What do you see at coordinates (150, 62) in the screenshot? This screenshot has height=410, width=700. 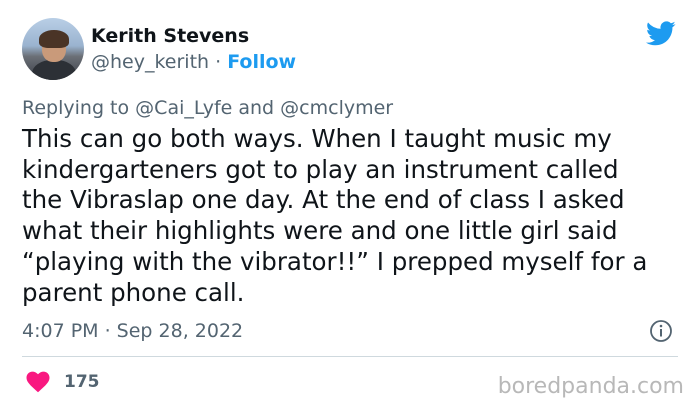 I see `author-handle: @hey_kerith` at bounding box center [150, 62].